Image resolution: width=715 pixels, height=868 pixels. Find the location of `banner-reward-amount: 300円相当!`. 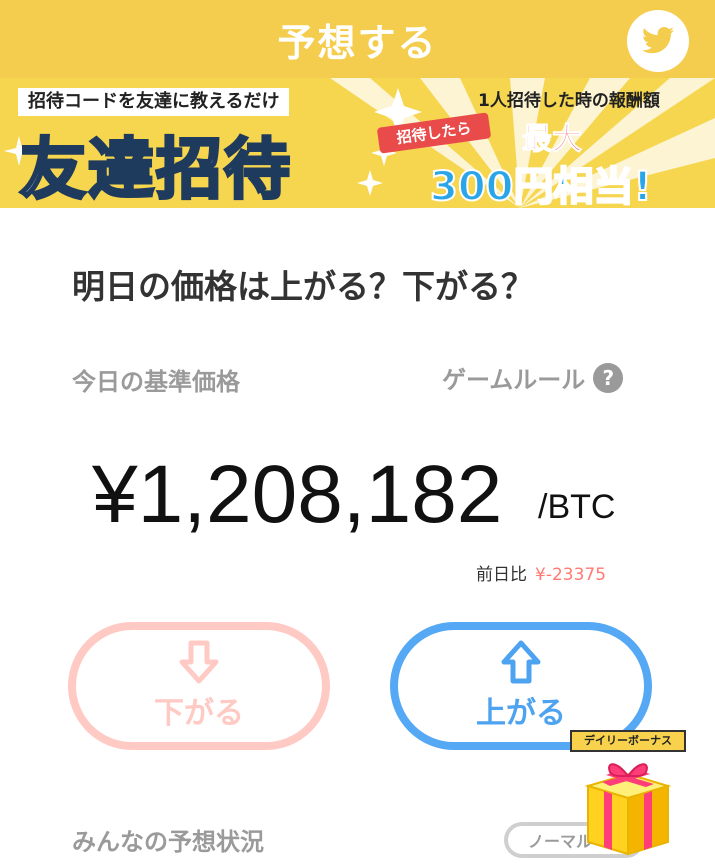

banner-reward-amount: 300円相当! is located at coordinates (541, 185).